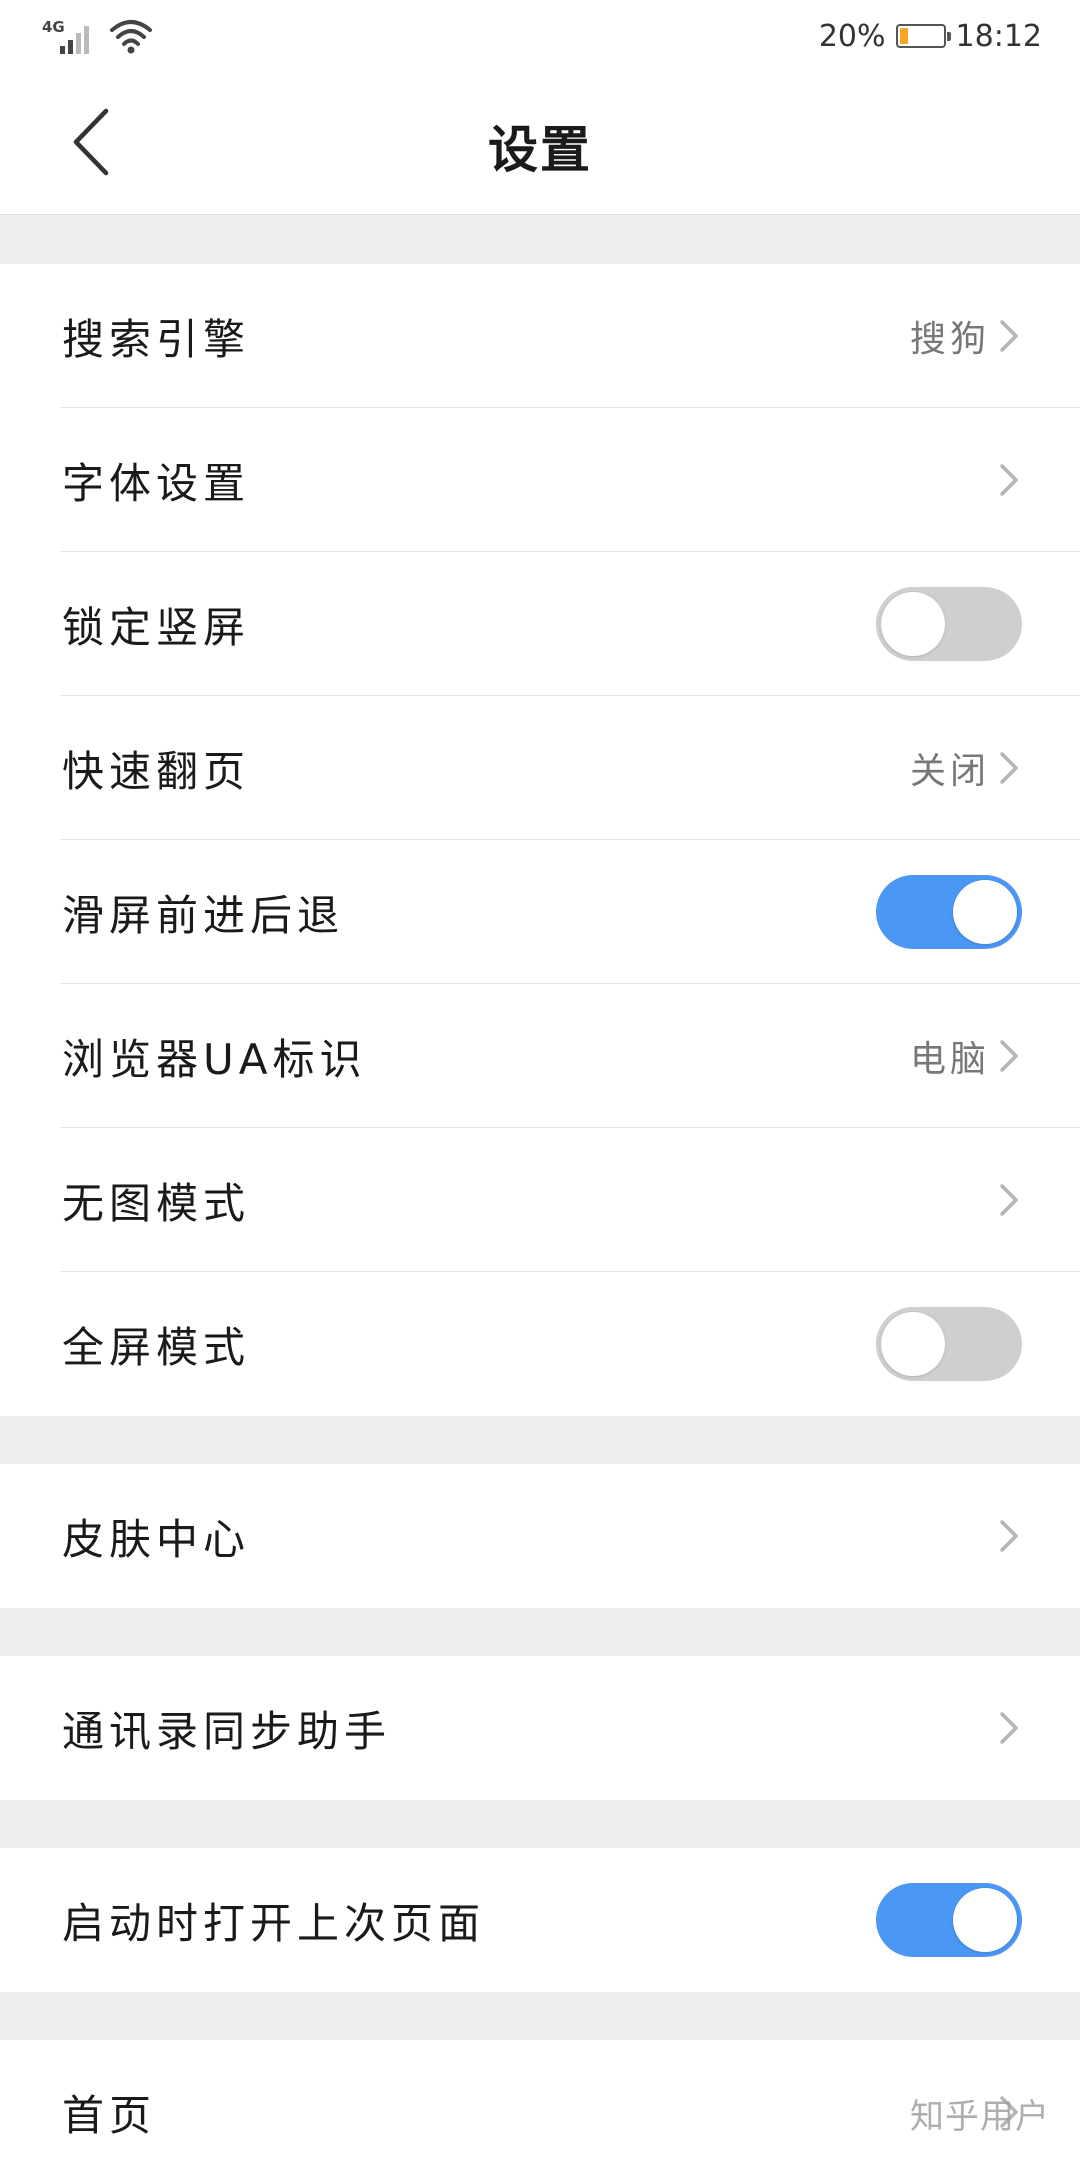  What do you see at coordinates (923, 36) in the screenshot?
I see `battery-icon` at bounding box center [923, 36].